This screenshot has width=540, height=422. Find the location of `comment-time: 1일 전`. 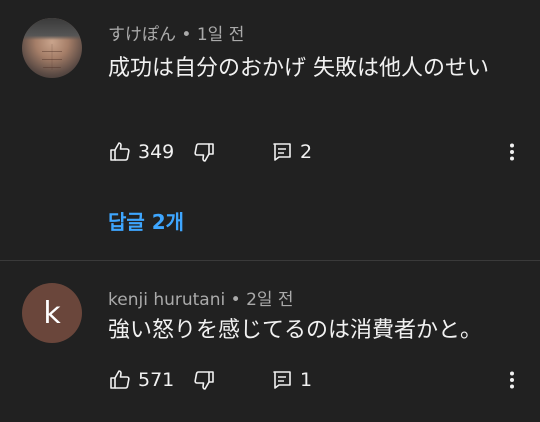

comment-time: 1일 전 is located at coordinates (221, 35).